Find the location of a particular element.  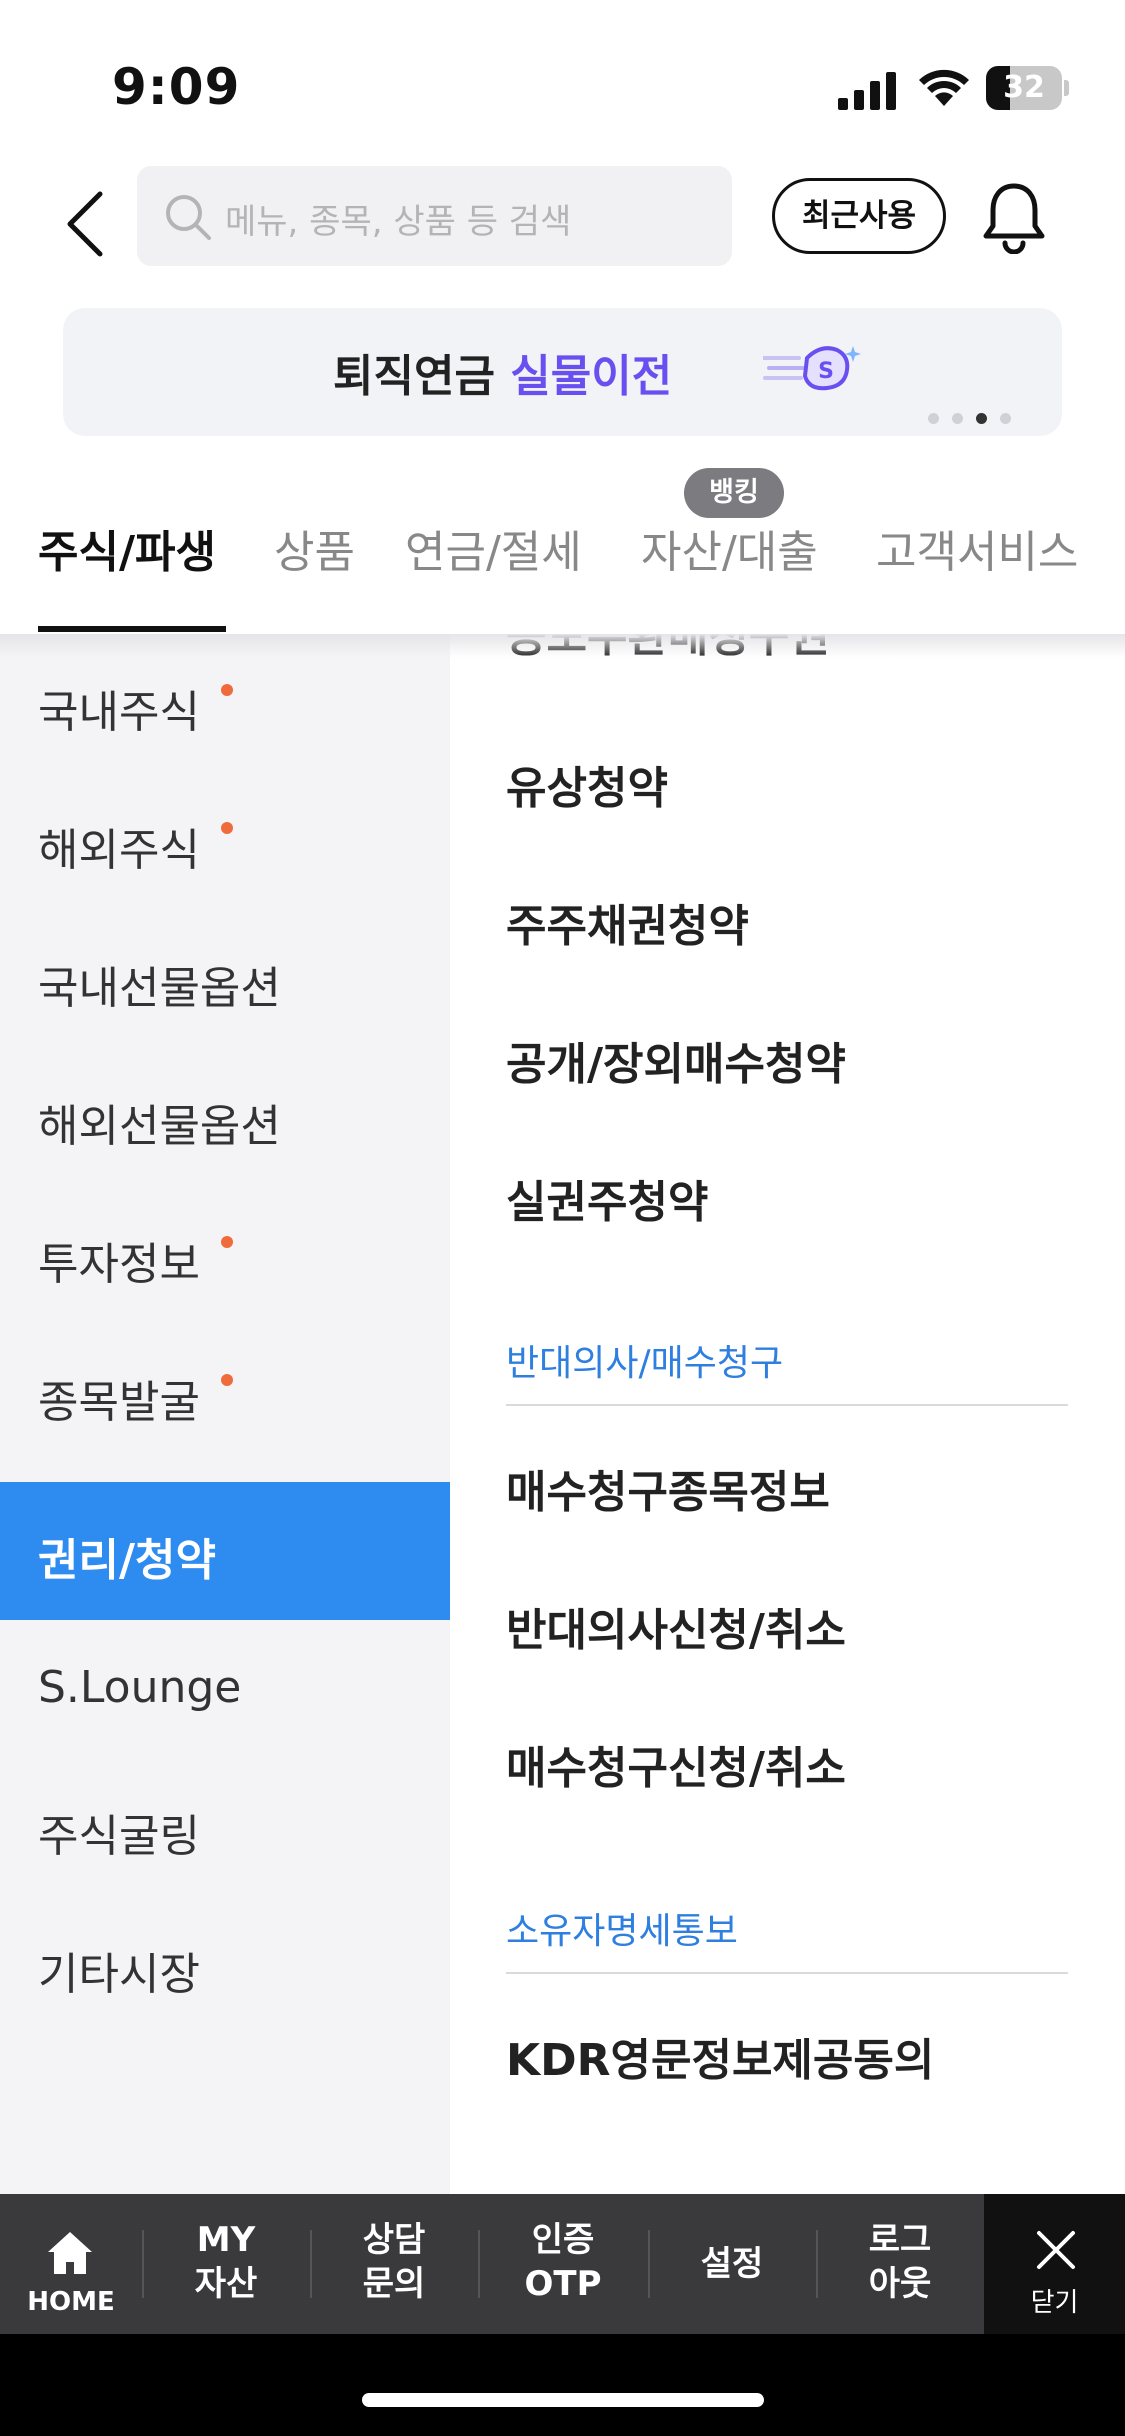

sidebar-item-label: 국내주식 is located at coordinates (119, 712).